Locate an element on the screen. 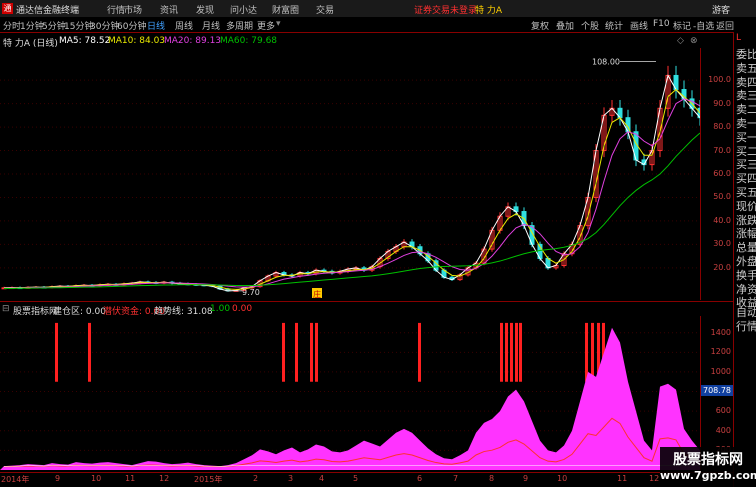 This screenshot has width=756, height=487. period-tab: 多周期 is located at coordinates (239, 25).